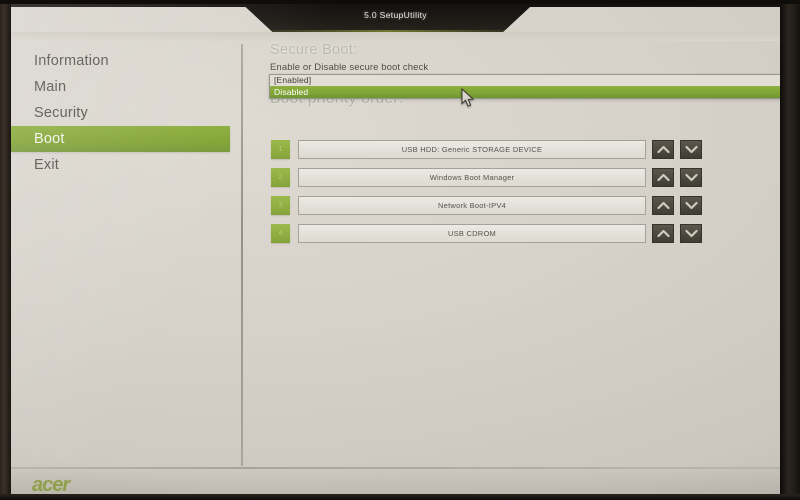 The height and width of the screenshot is (500, 800). I want to click on window-title: 5.0 SetupUtility, so click(395, 15).